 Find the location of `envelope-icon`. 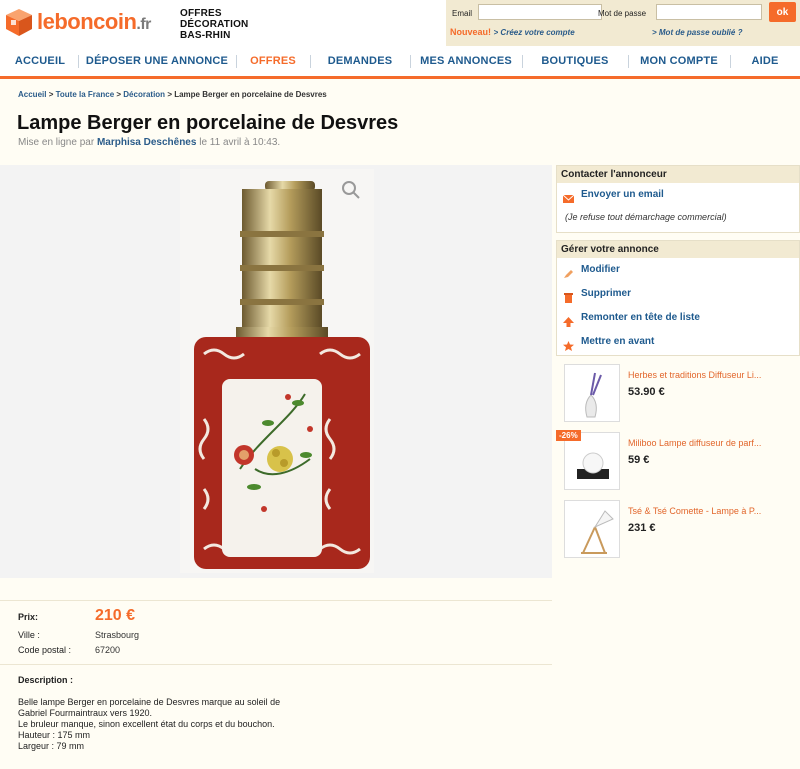

envelope-icon is located at coordinates (568, 196).